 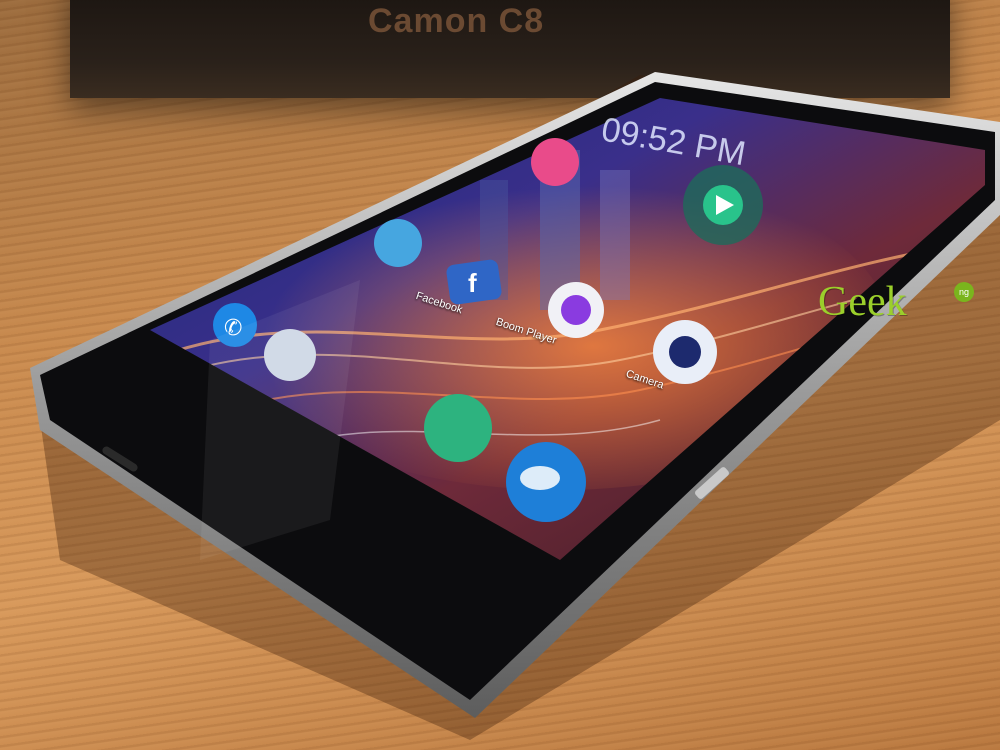 I want to click on messages-icon, so click(x=458, y=428).